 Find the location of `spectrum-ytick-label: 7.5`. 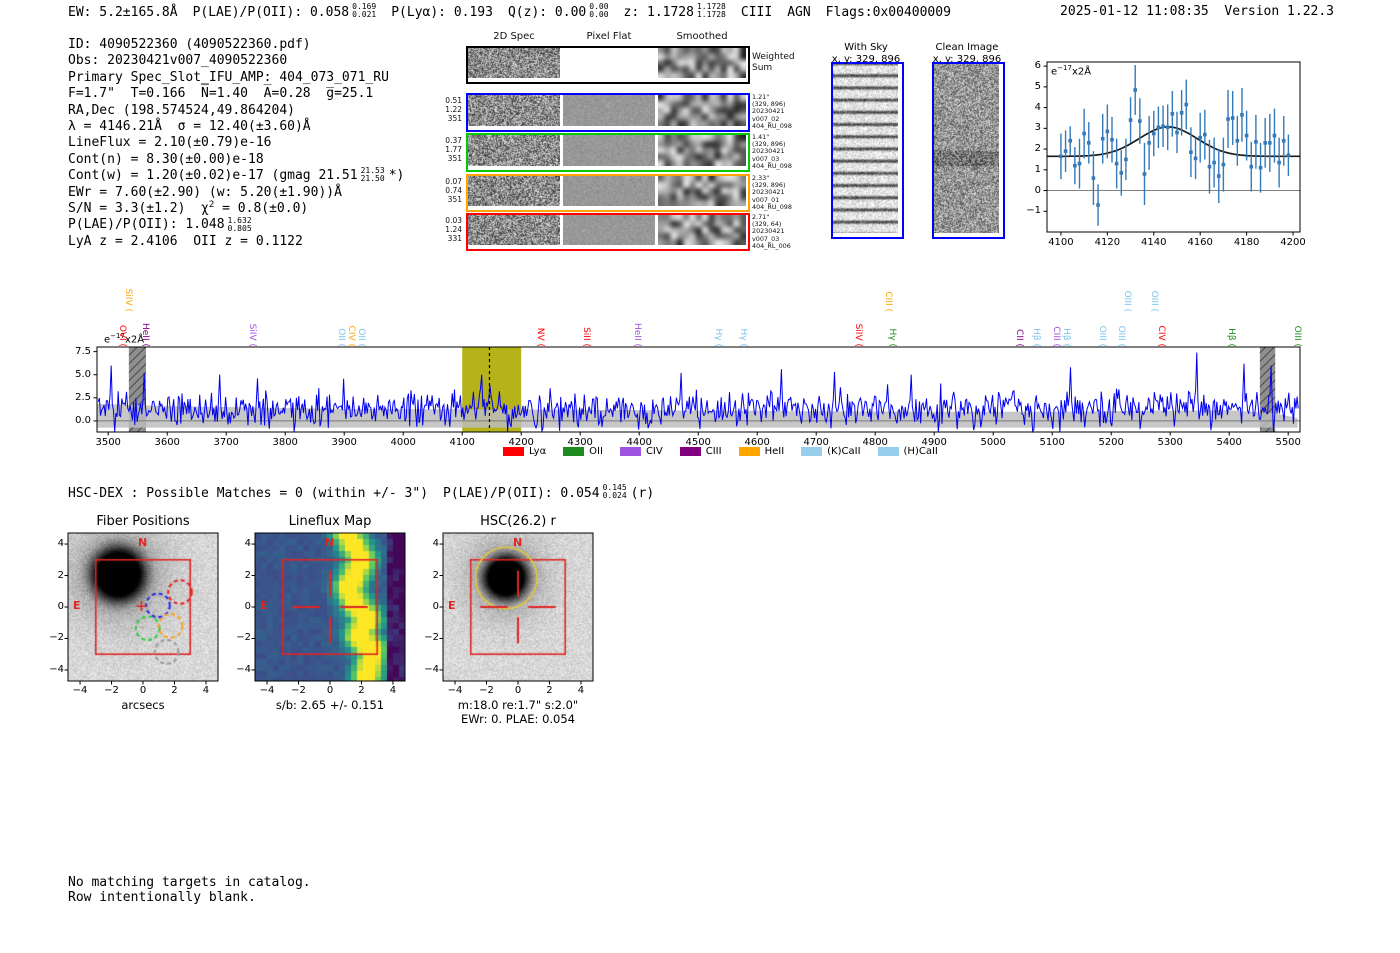

spectrum-ytick-label: 7.5 is located at coordinates (83, 351).